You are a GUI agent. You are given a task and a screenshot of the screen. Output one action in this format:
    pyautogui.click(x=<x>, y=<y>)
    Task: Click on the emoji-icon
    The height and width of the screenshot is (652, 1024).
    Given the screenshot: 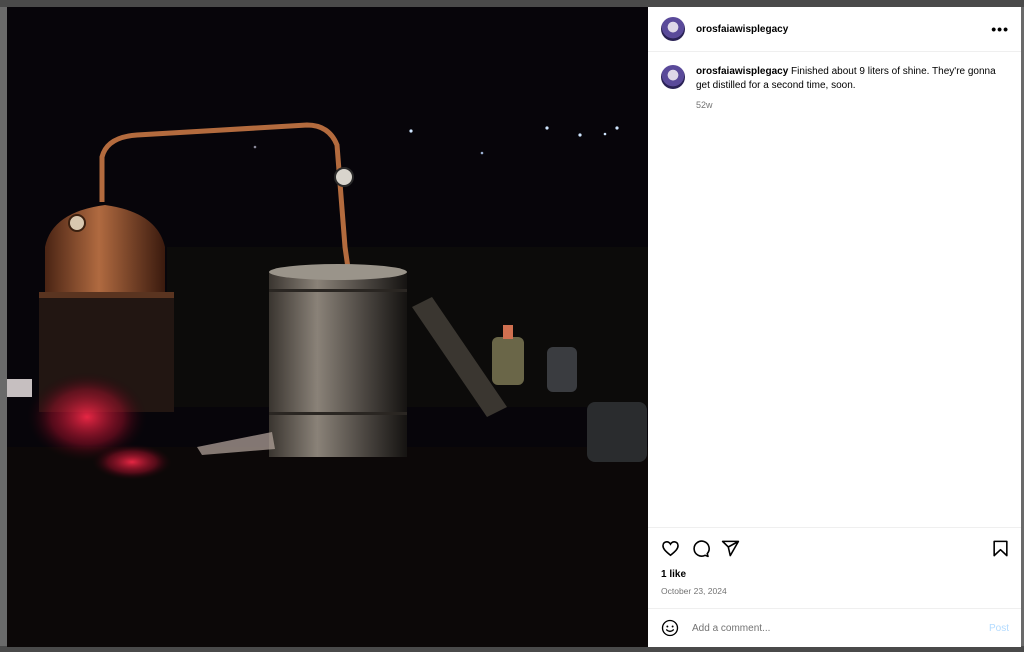 What is the action you would take?
    pyautogui.click(x=670, y=628)
    